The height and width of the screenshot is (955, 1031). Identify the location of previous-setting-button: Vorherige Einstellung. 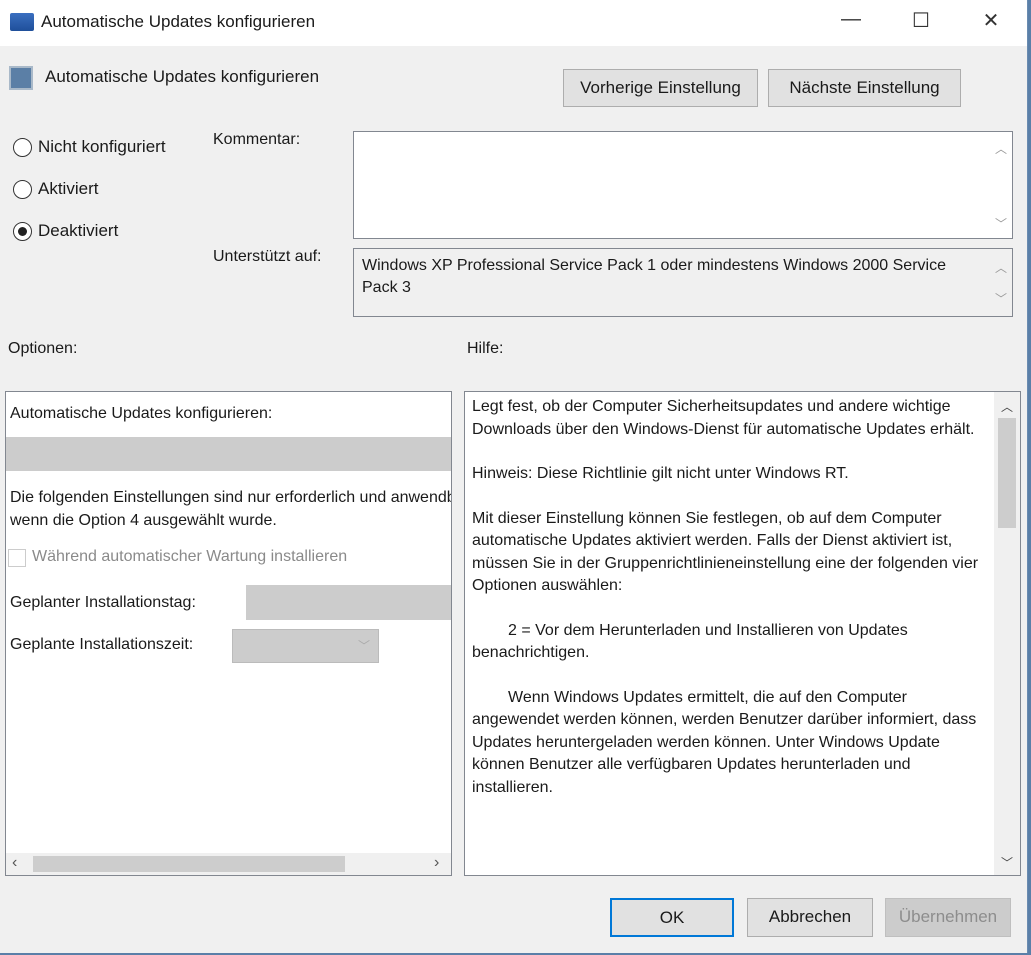
(660, 88).